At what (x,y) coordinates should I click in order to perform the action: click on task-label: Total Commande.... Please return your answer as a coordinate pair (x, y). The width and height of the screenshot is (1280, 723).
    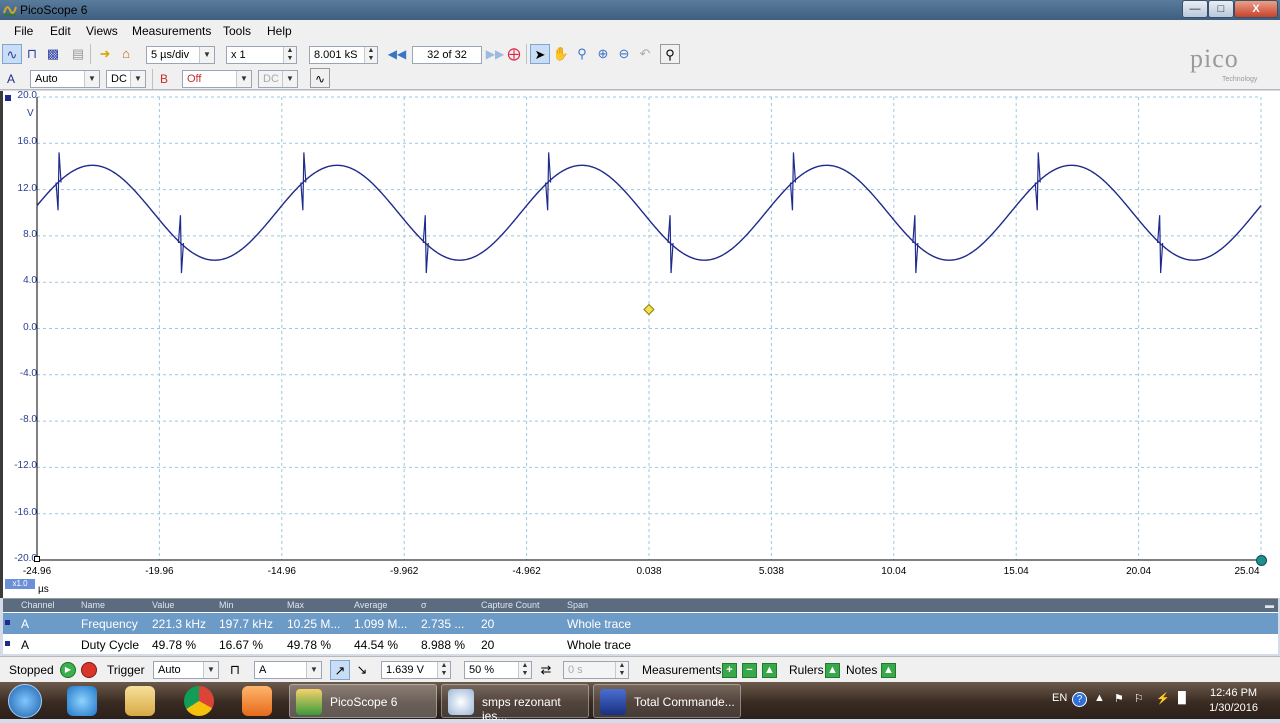
    Looking at the image, I should click on (684, 702).